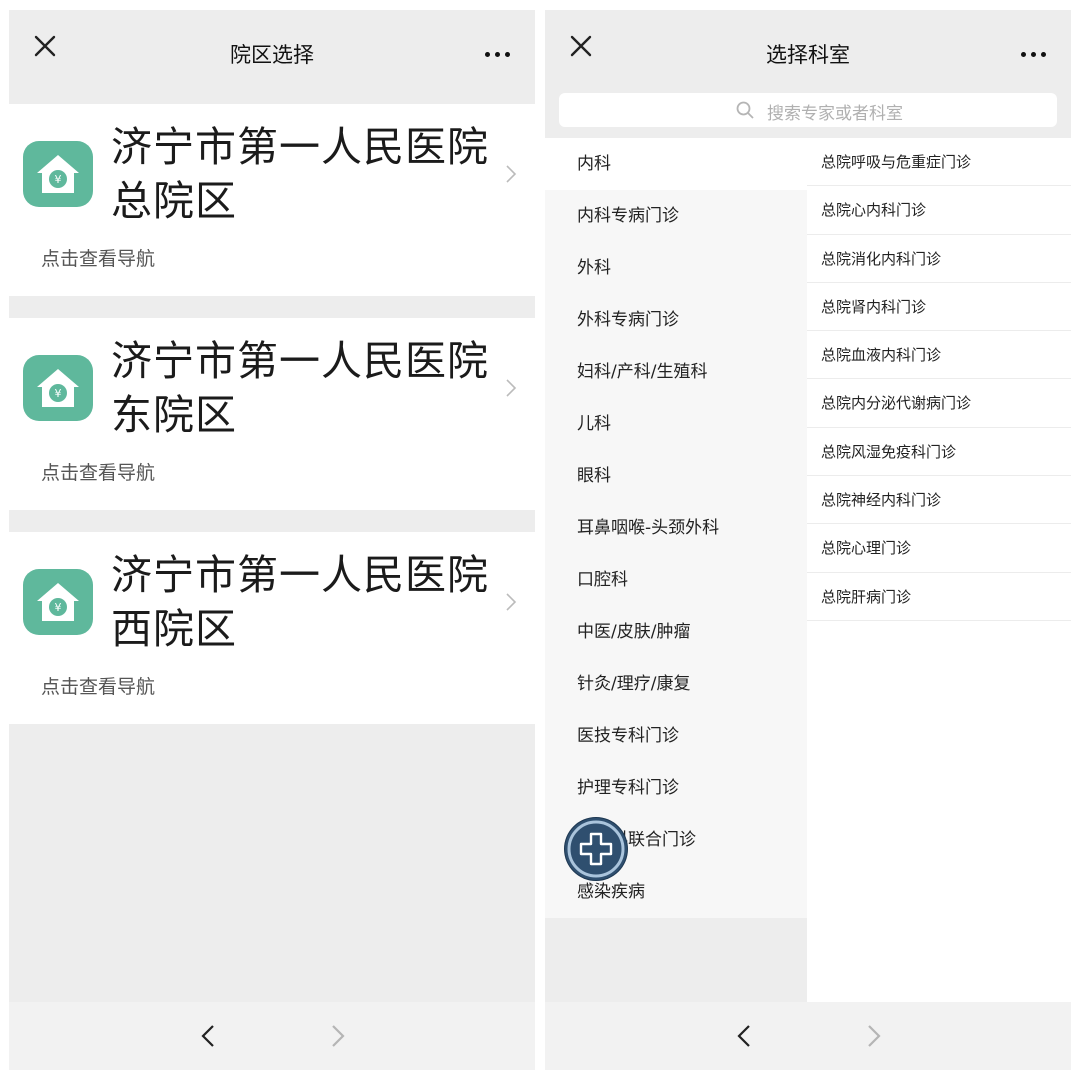  I want to click on clinic-item: 总院血液内科门诊, so click(939, 355).